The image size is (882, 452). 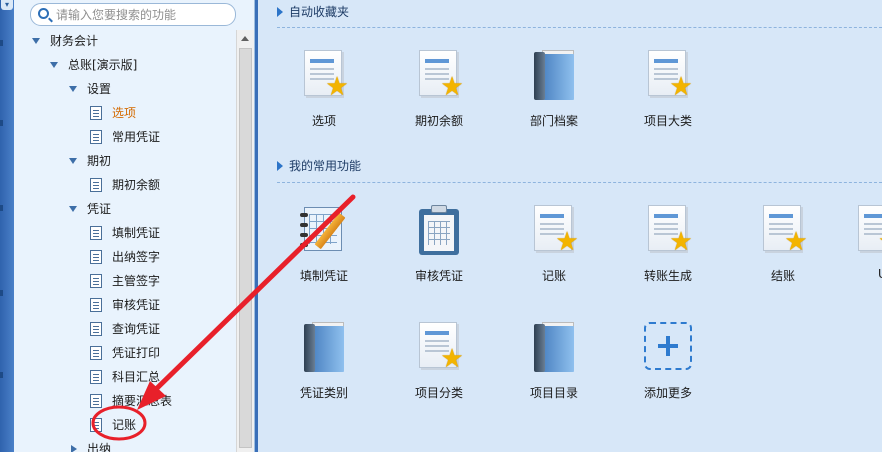 I want to click on tile-transfer-generate: ★ 转账生成, so click(x=668, y=243).